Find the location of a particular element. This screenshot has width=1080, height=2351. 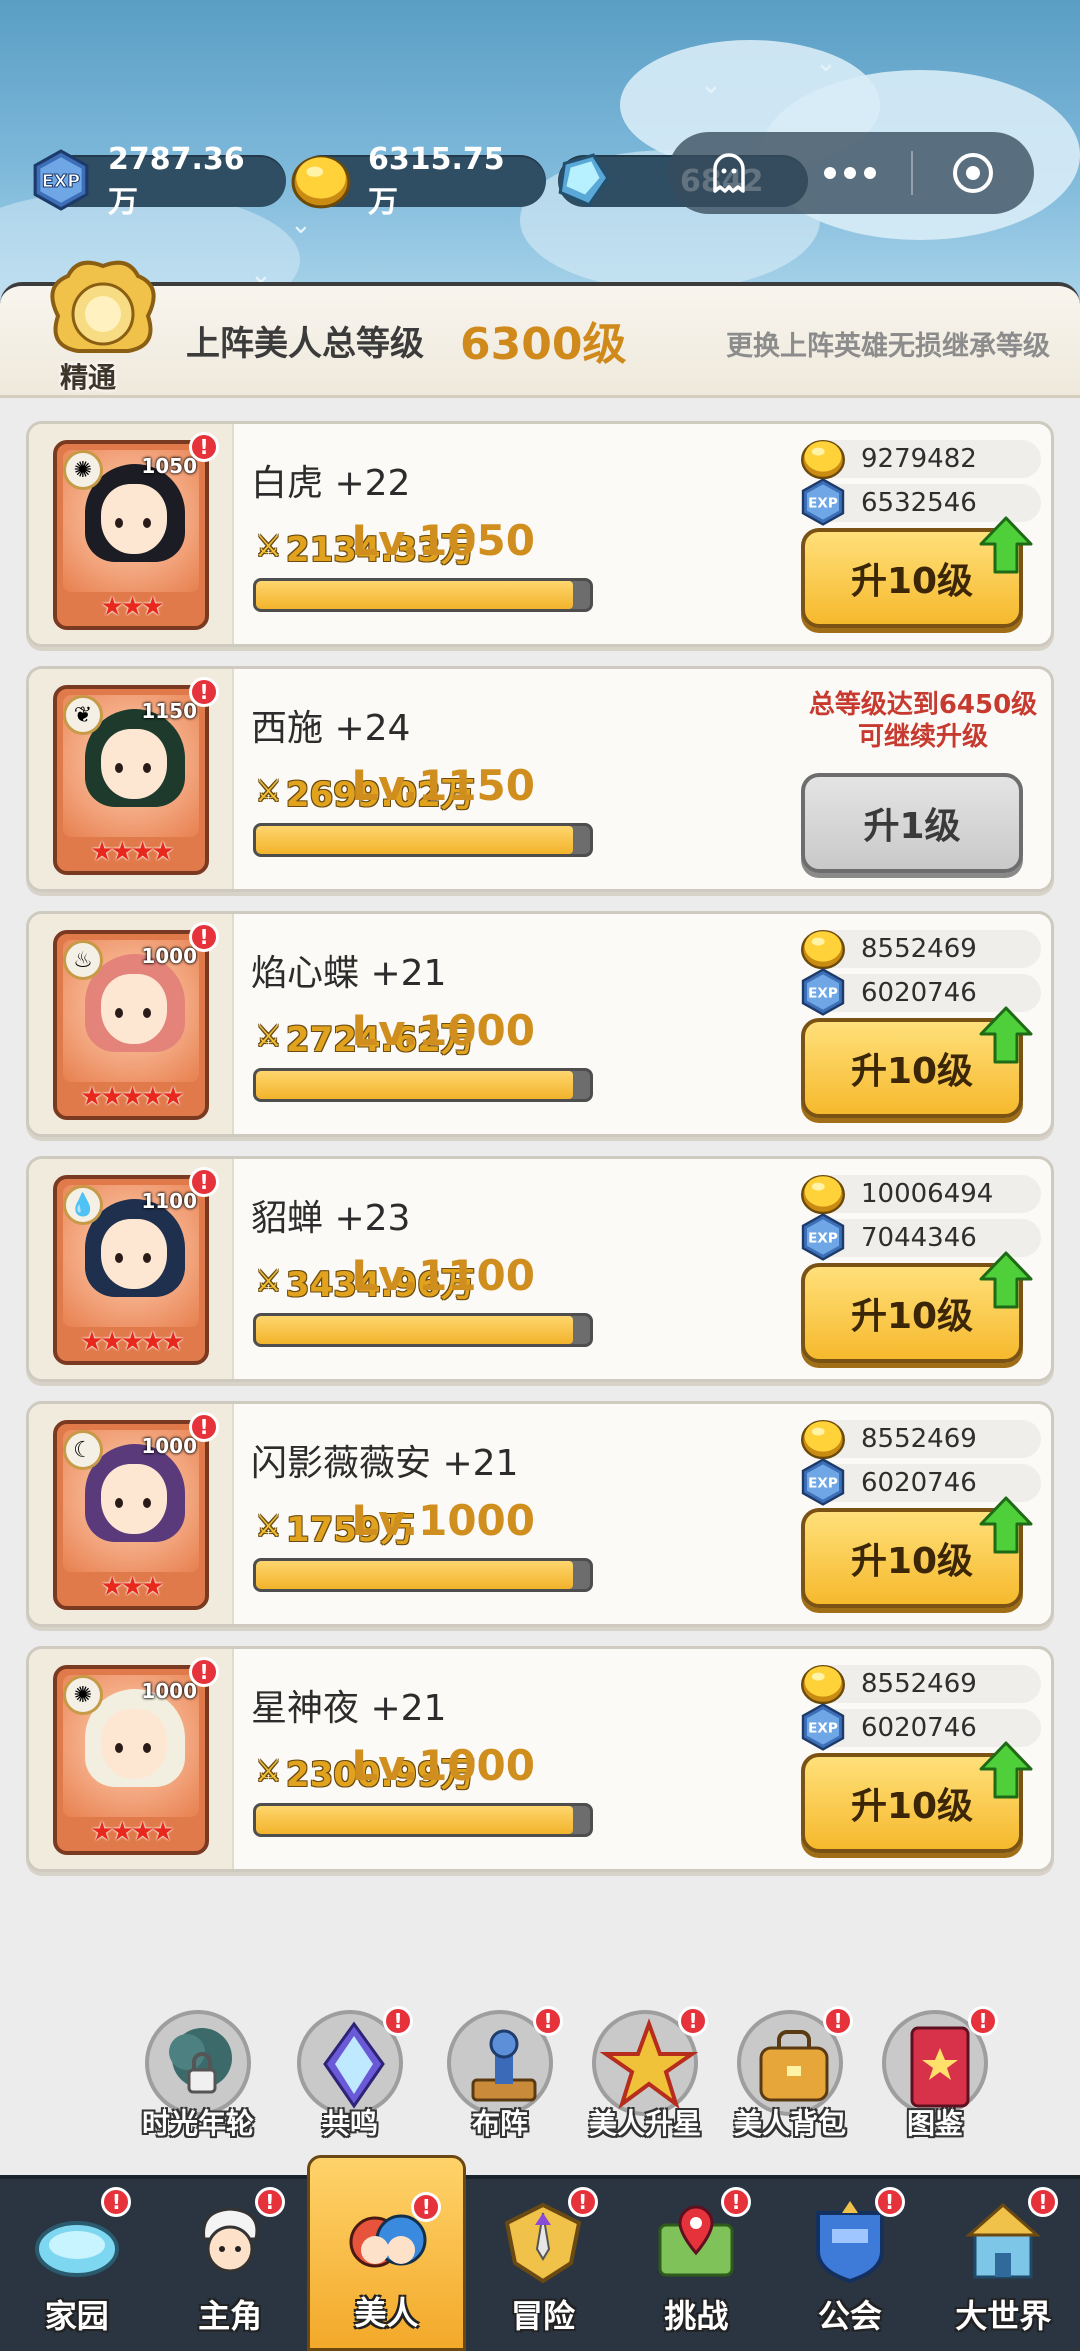

function-formation: ! 布阵 is located at coordinates (501, 2074).